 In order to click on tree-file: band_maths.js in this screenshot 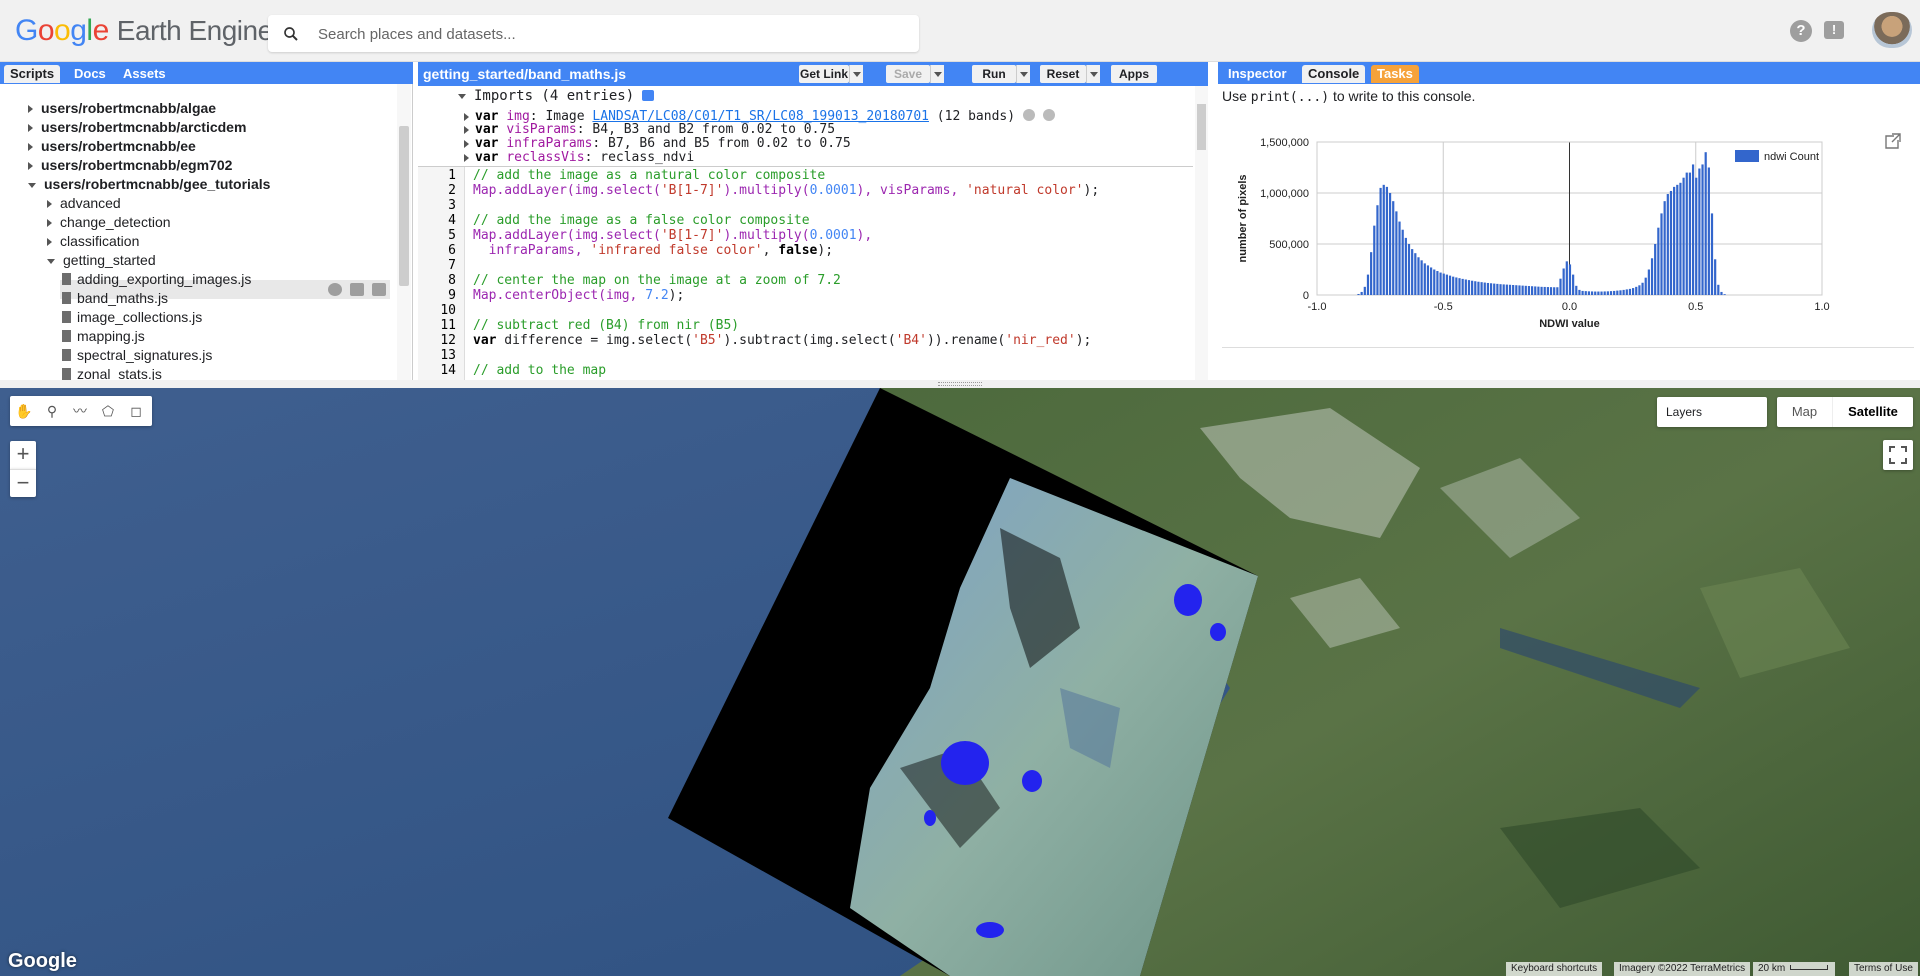, I will do `click(115, 298)`.